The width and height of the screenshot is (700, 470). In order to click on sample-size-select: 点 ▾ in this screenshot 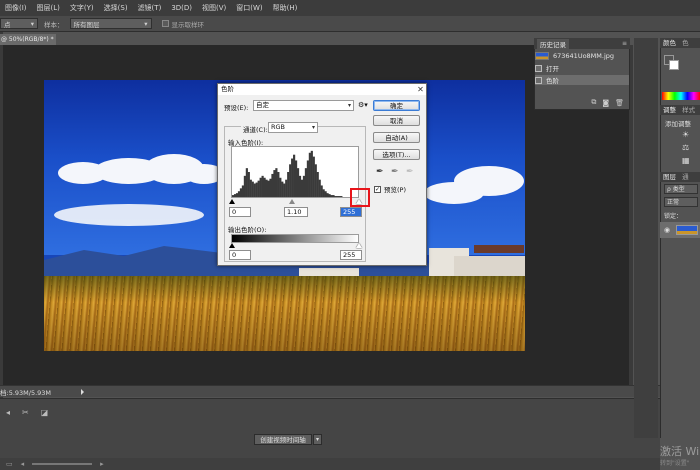, I will do `click(19, 23)`.